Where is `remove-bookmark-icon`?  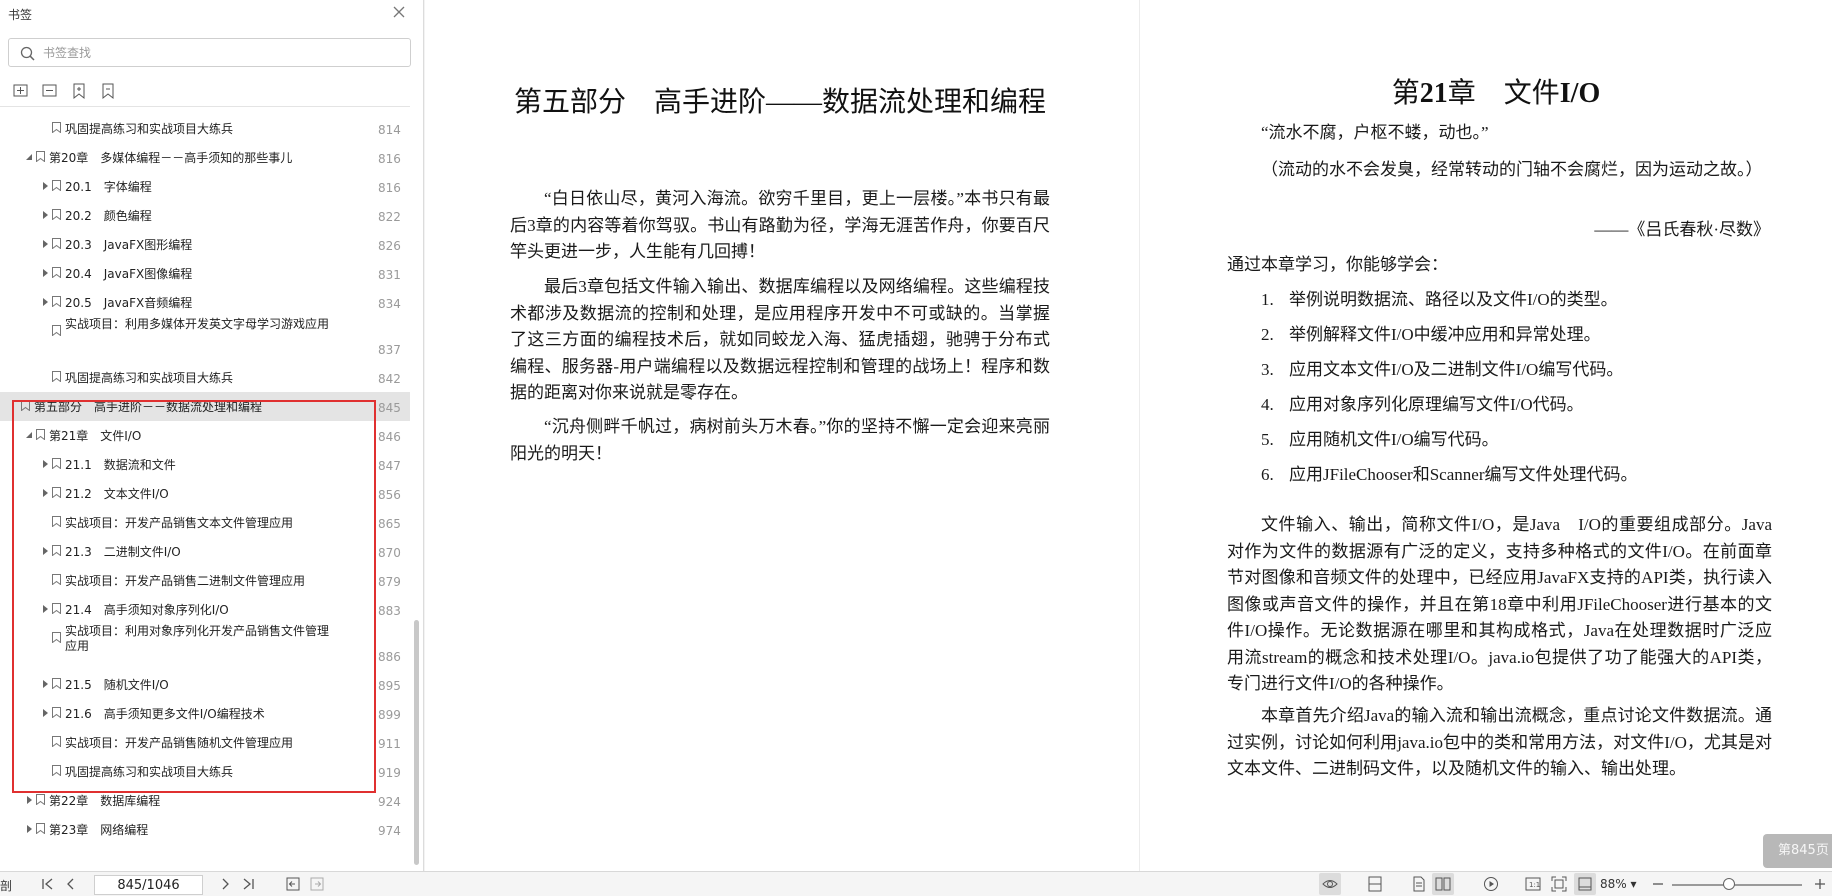
remove-bookmark-icon is located at coordinates (108, 91).